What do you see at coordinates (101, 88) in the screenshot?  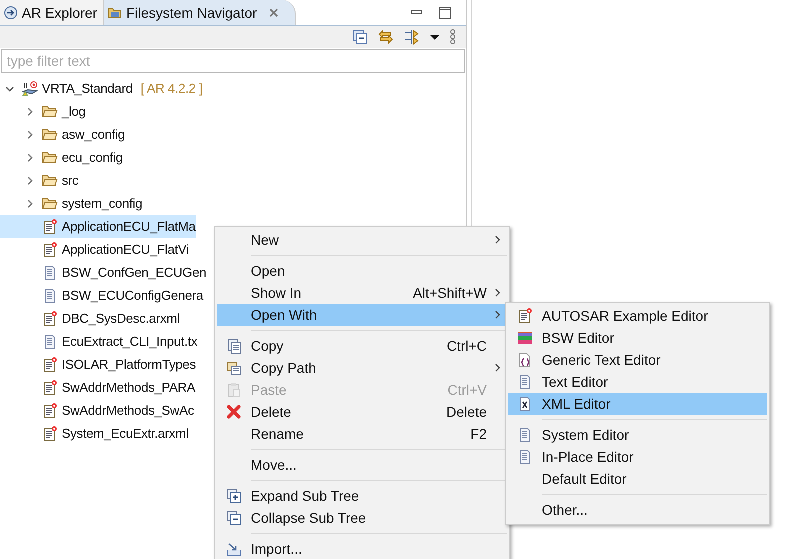 I see `tree-item: VRTA_Standard [ AR 4.2.2 ]` at bounding box center [101, 88].